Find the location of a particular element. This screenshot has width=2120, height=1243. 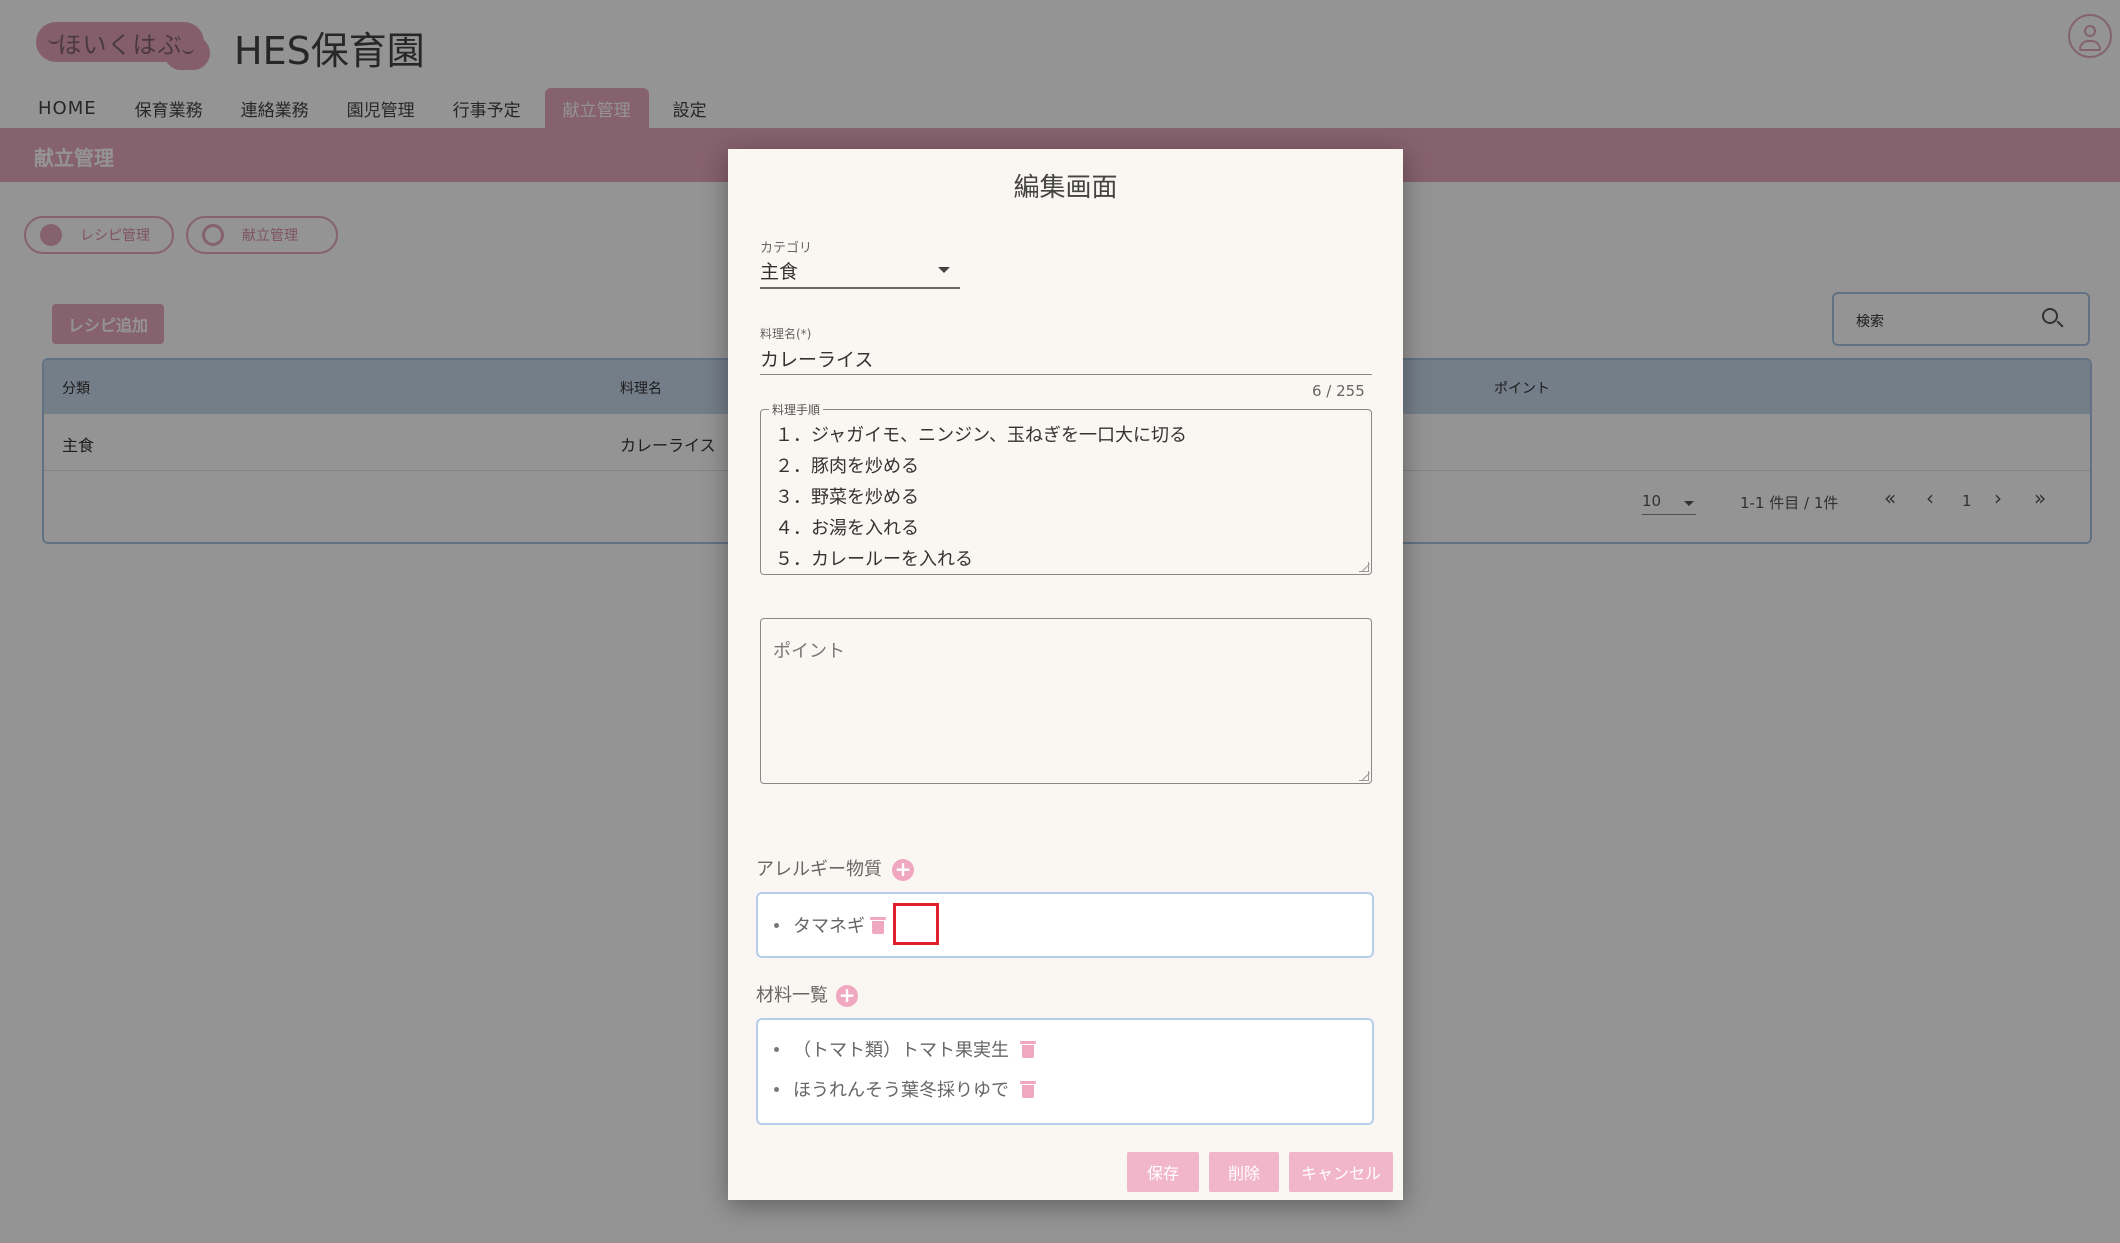

logo-text: ほいくはぶ is located at coordinates (120, 44).